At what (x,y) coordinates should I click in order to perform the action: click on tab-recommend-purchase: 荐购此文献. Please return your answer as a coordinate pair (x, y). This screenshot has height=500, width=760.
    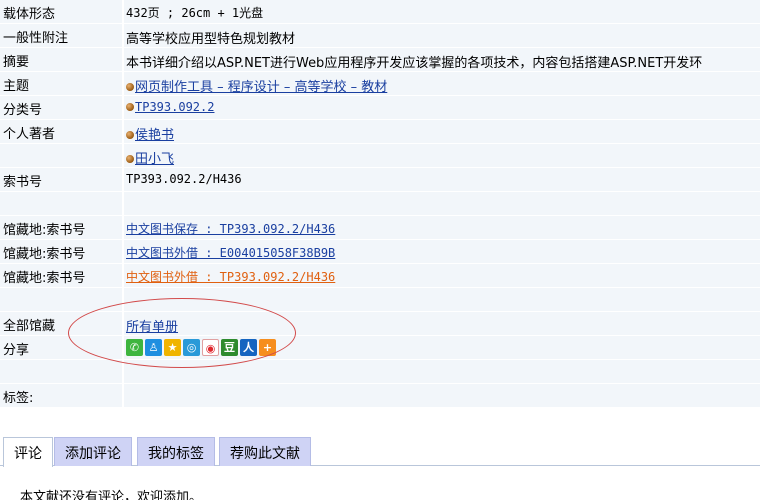
    Looking at the image, I should click on (265, 451).